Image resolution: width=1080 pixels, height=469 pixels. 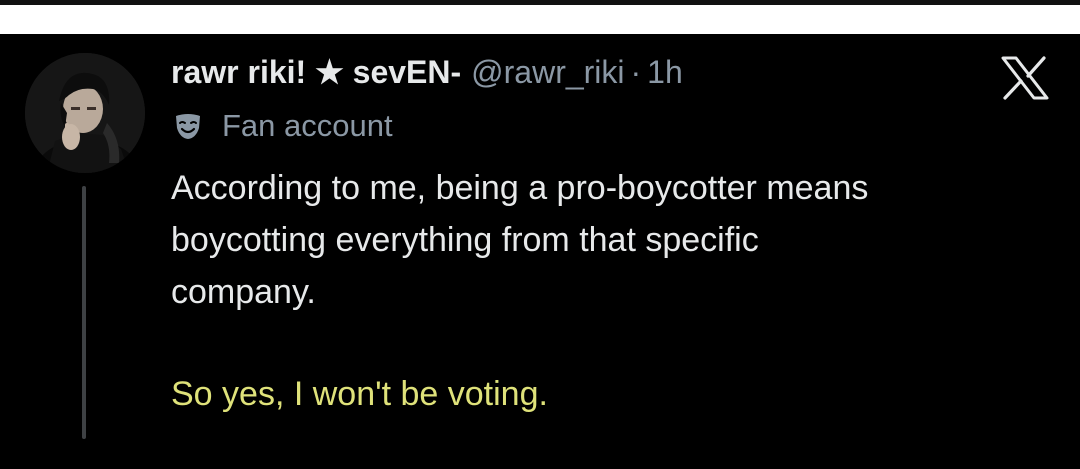 I want to click on thread-connector-line, so click(x=84, y=312).